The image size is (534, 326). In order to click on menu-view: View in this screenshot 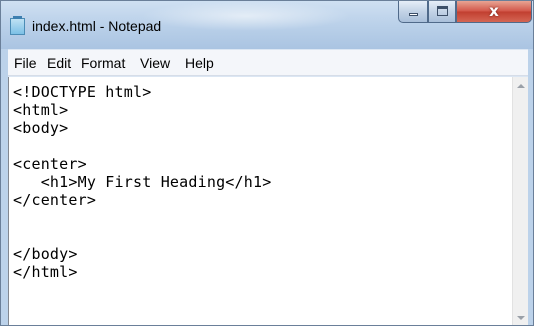, I will do `click(155, 63)`.